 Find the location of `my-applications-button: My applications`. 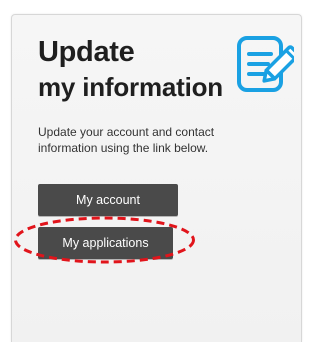

my-applications-button: My applications is located at coordinates (105, 243).